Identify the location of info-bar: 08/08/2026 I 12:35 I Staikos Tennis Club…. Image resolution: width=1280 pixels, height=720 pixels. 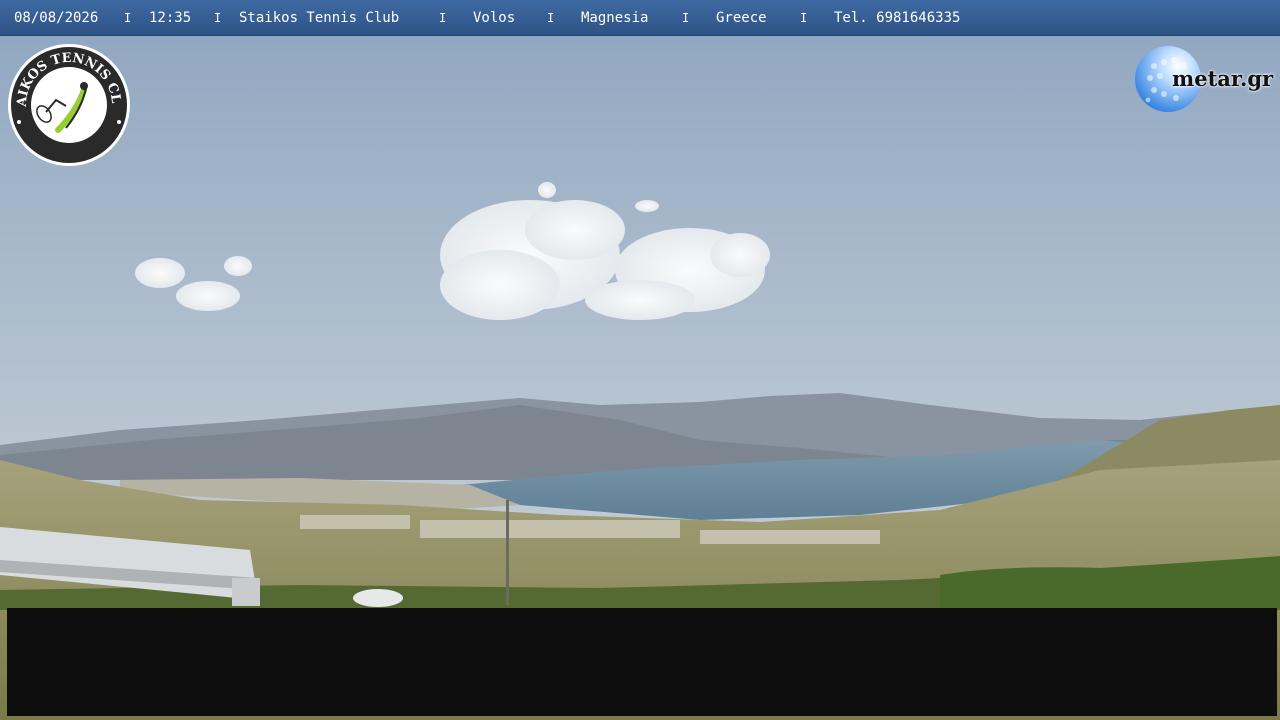
(640, 18).